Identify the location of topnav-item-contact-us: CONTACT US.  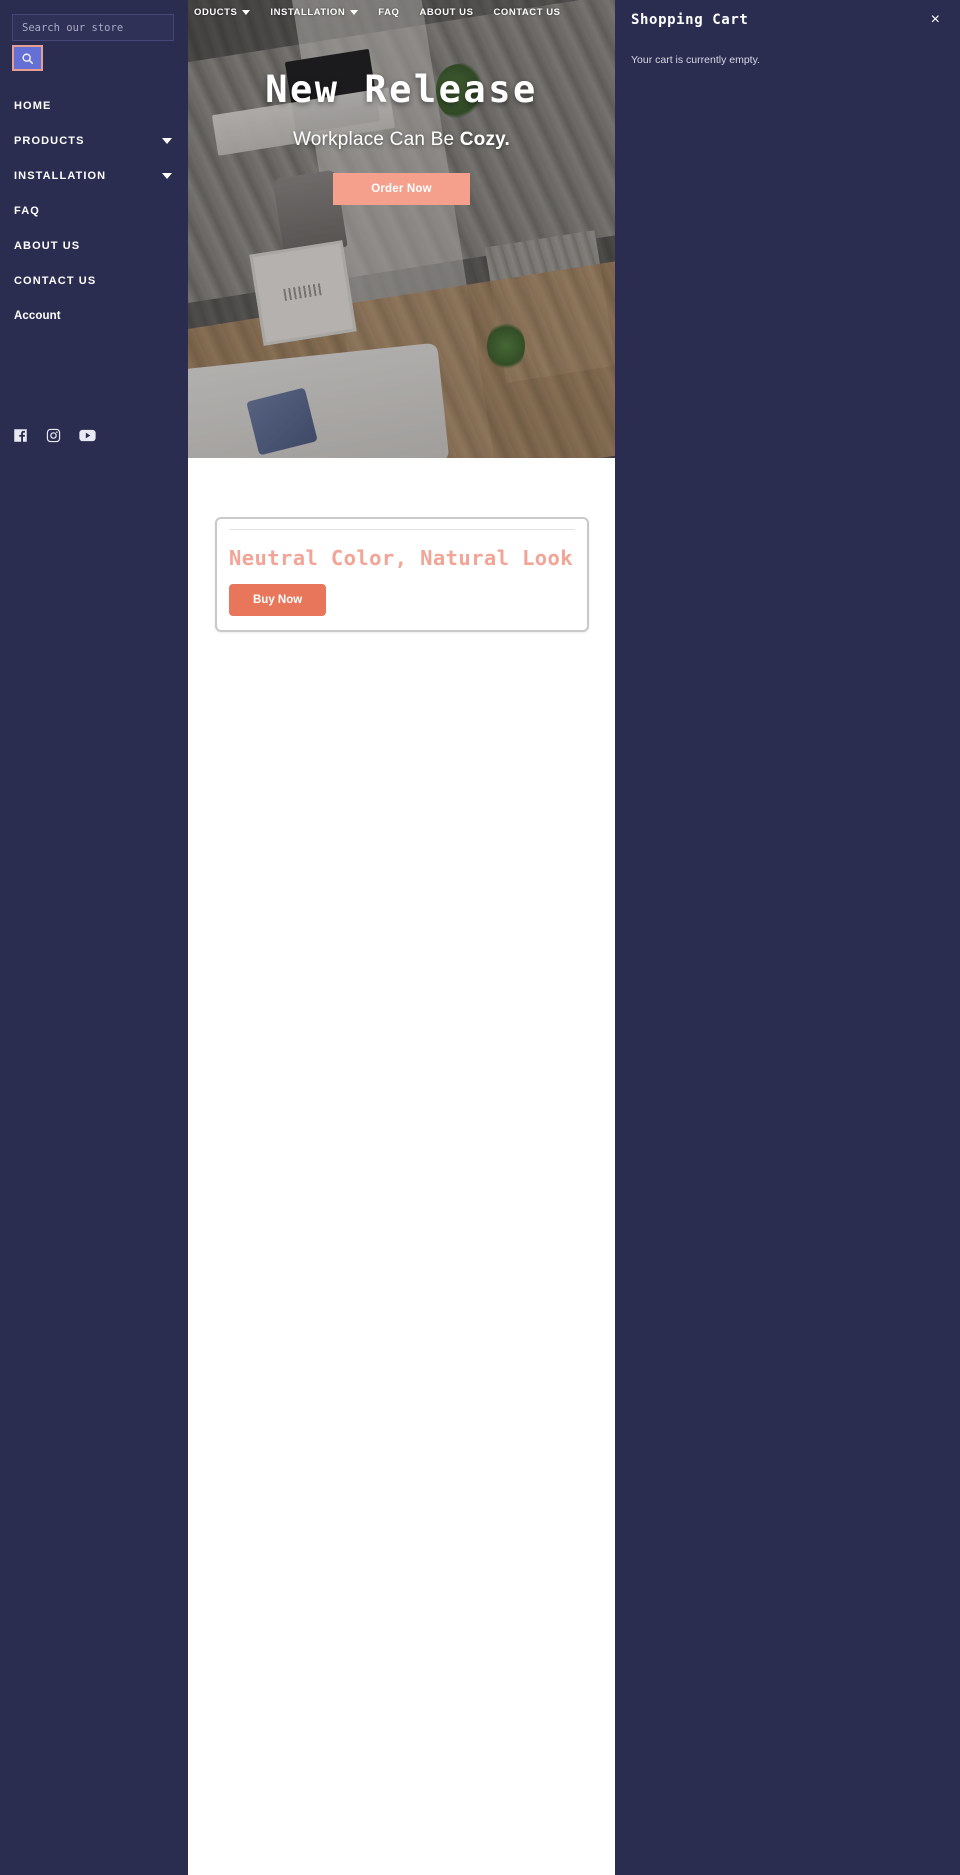
(526, 12).